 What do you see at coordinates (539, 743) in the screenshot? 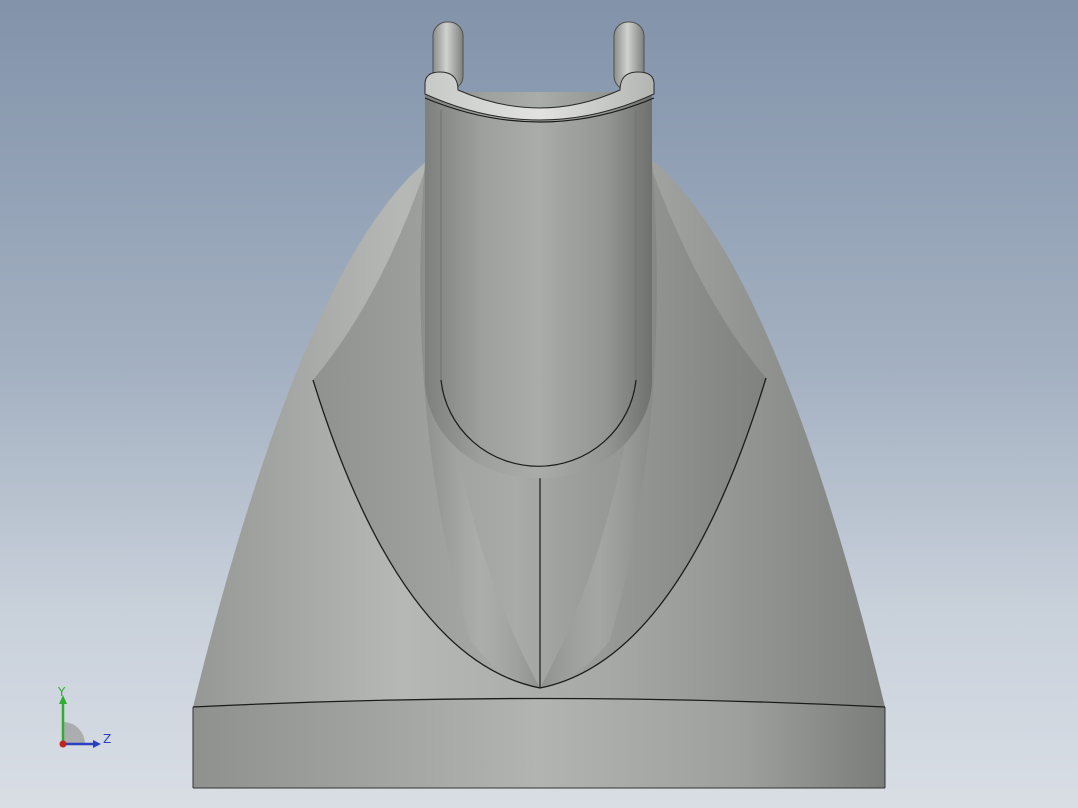
I see `base-plate` at bounding box center [539, 743].